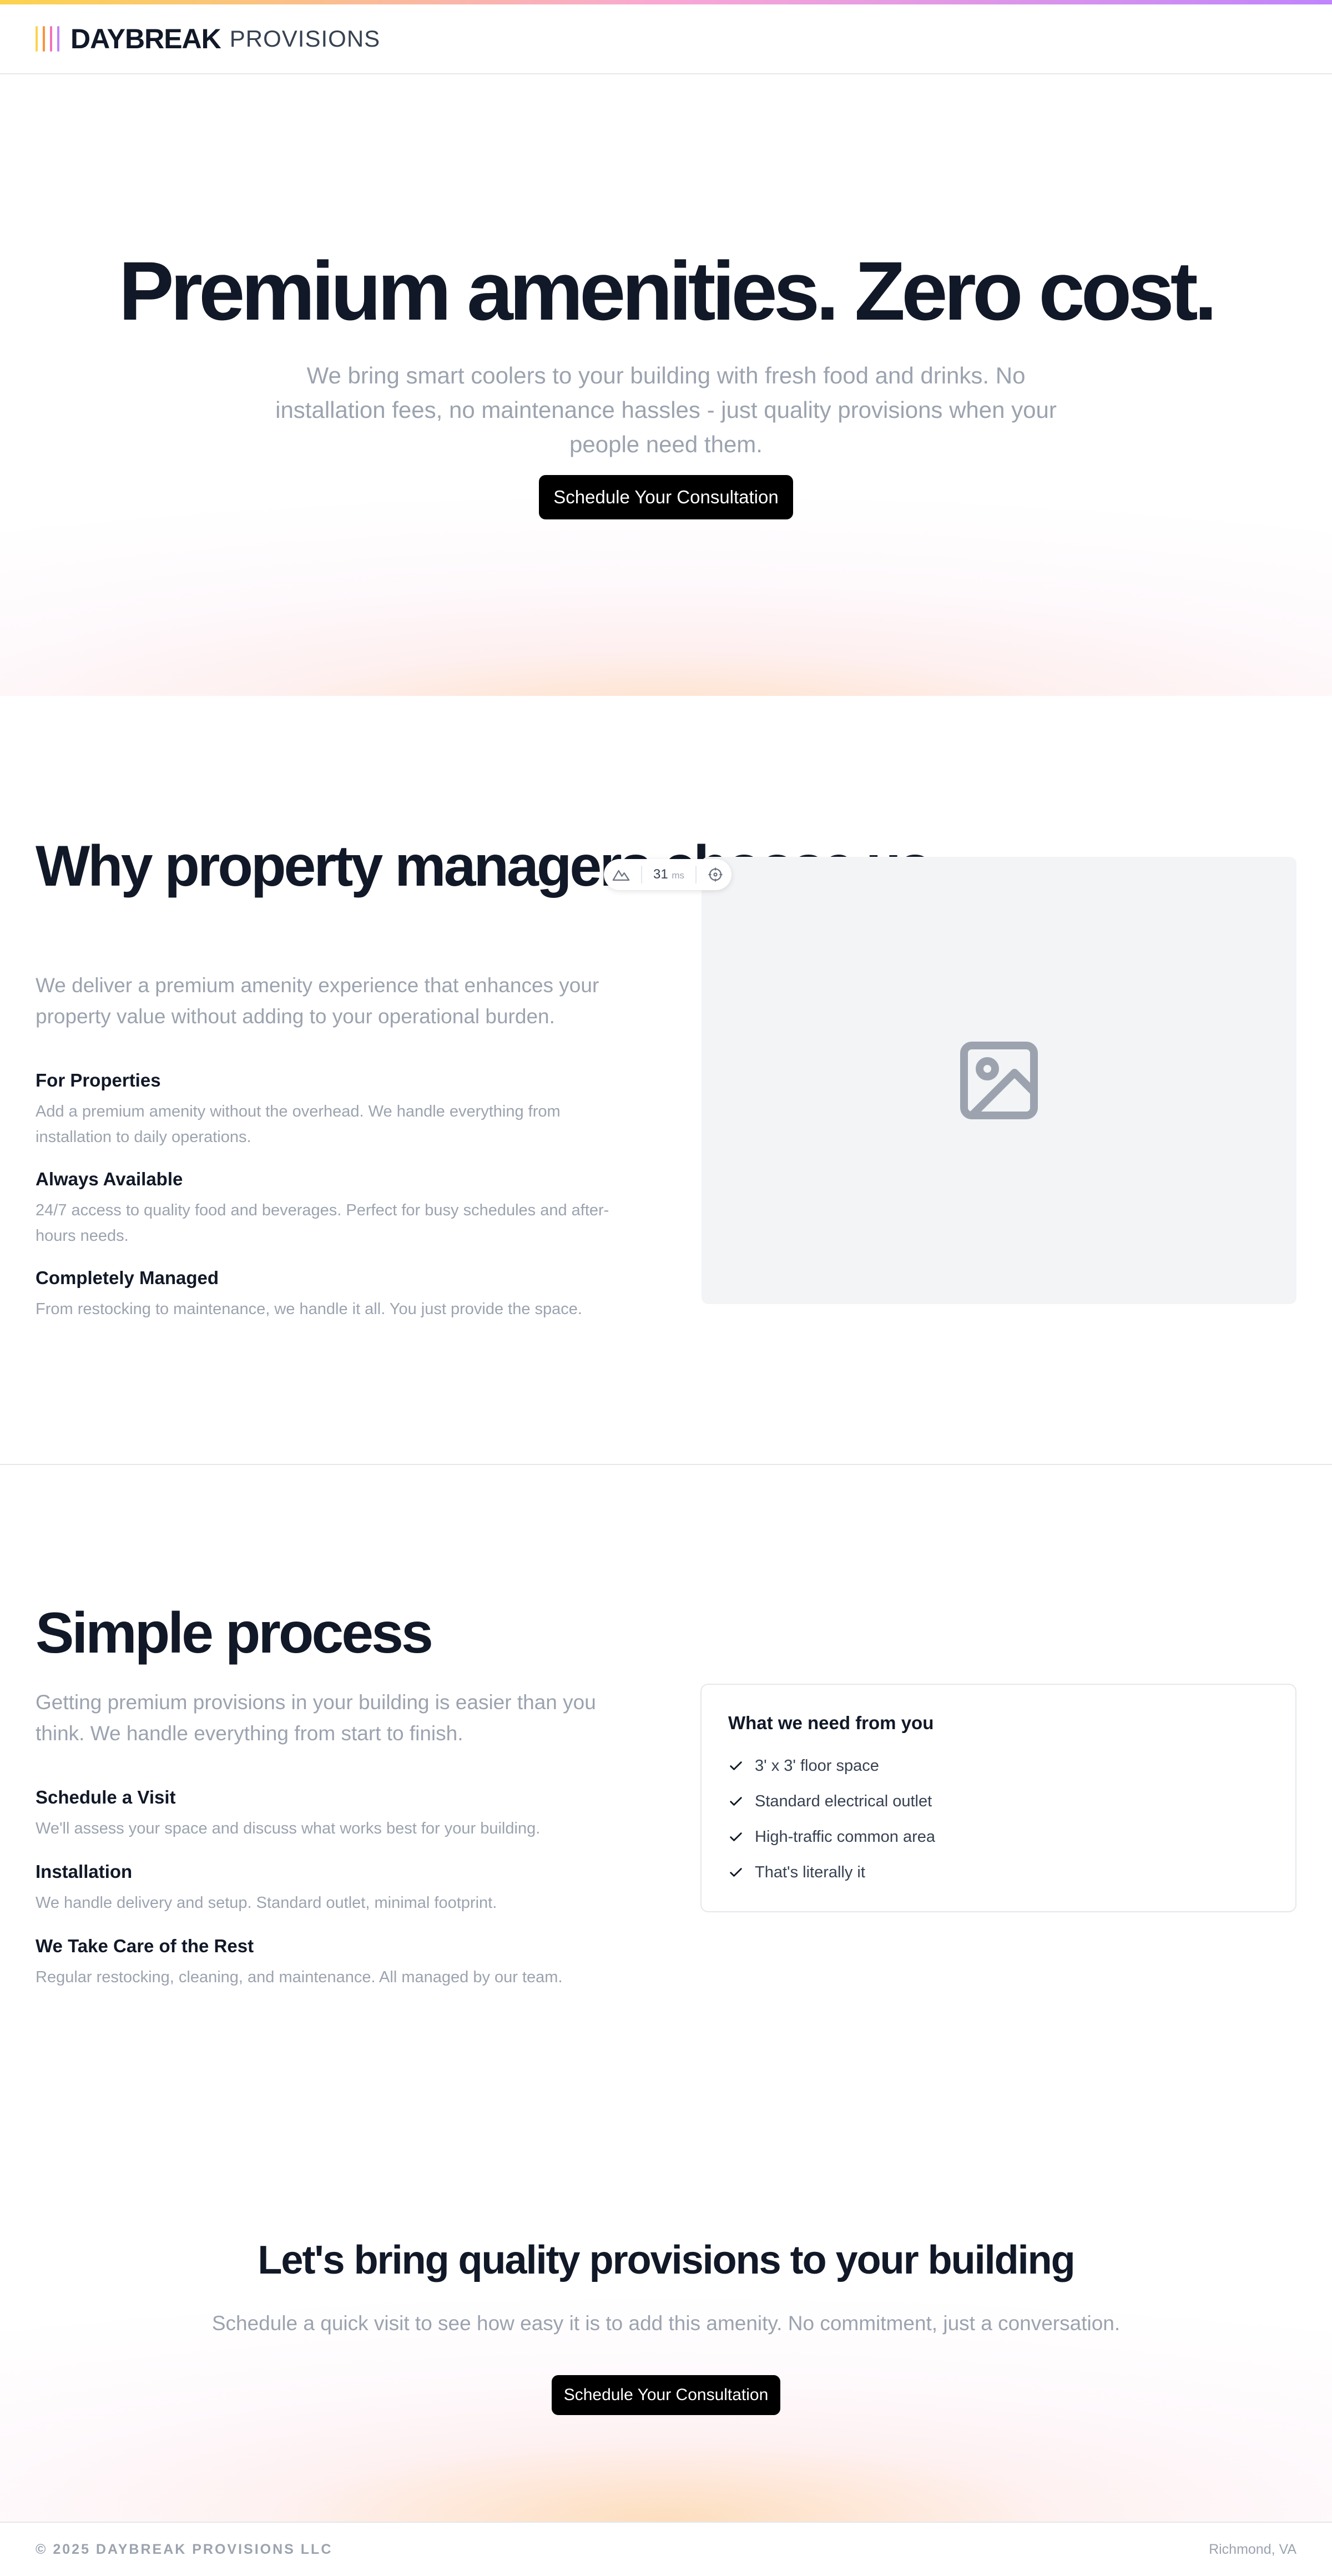 Image resolution: width=1332 pixels, height=2576 pixels. What do you see at coordinates (679, 875) in the screenshot?
I see `render-time-unit: ms` at bounding box center [679, 875].